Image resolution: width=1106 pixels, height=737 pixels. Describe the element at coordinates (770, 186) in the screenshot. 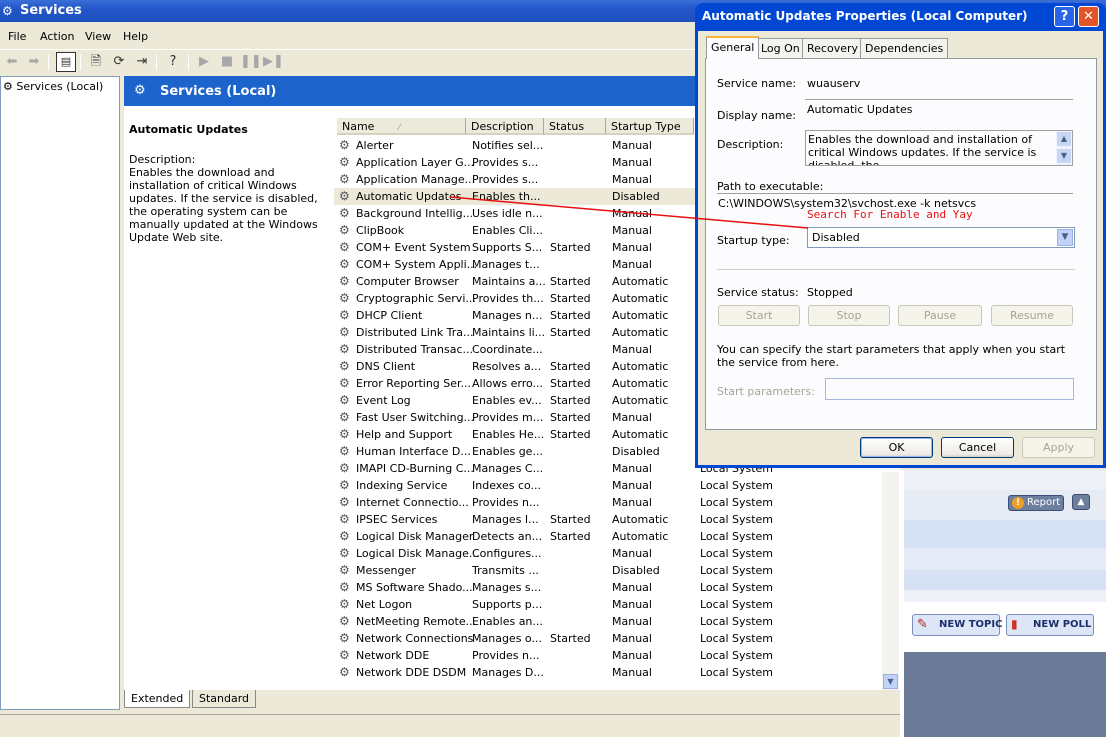

I see `path-label: Path to executable:` at that location.